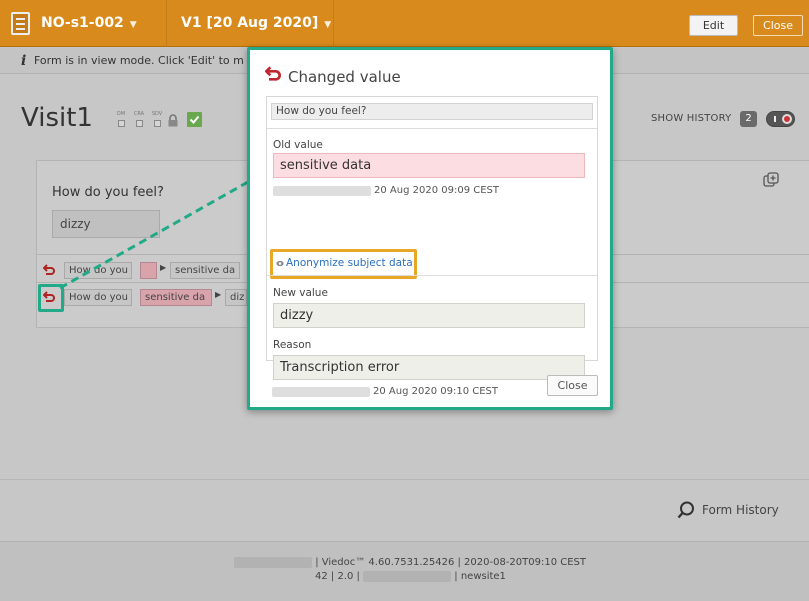  Describe the element at coordinates (429, 315) in the screenshot. I see `new-value-field: dizzy` at that location.